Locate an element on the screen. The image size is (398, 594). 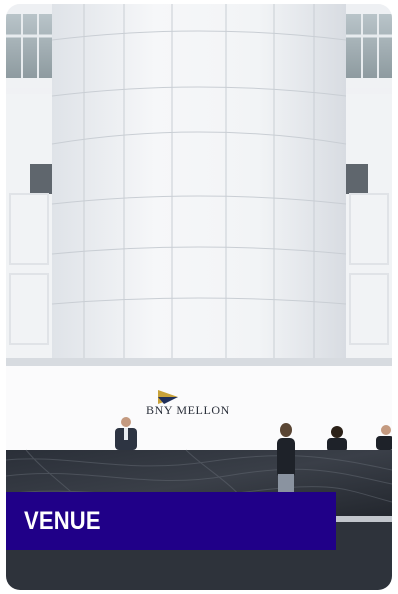
card-title: VENUE is located at coordinates (62, 520).